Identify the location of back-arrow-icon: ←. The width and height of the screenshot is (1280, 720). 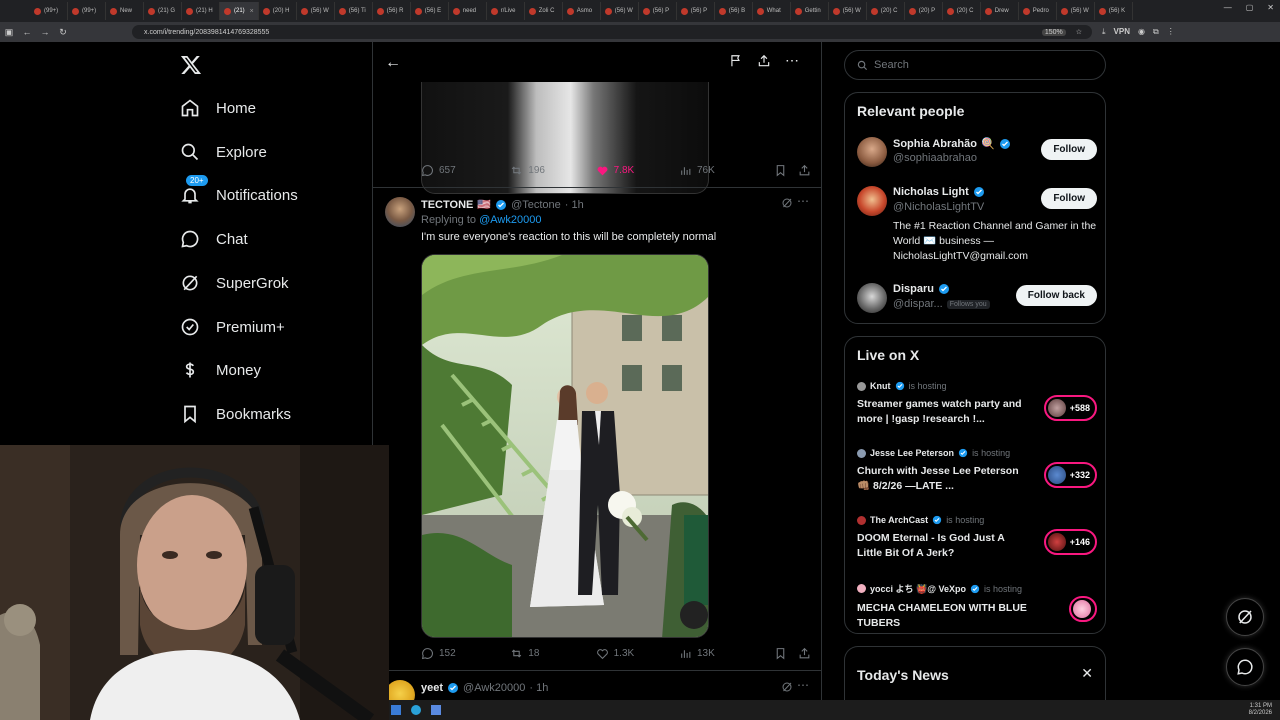
(393, 63).